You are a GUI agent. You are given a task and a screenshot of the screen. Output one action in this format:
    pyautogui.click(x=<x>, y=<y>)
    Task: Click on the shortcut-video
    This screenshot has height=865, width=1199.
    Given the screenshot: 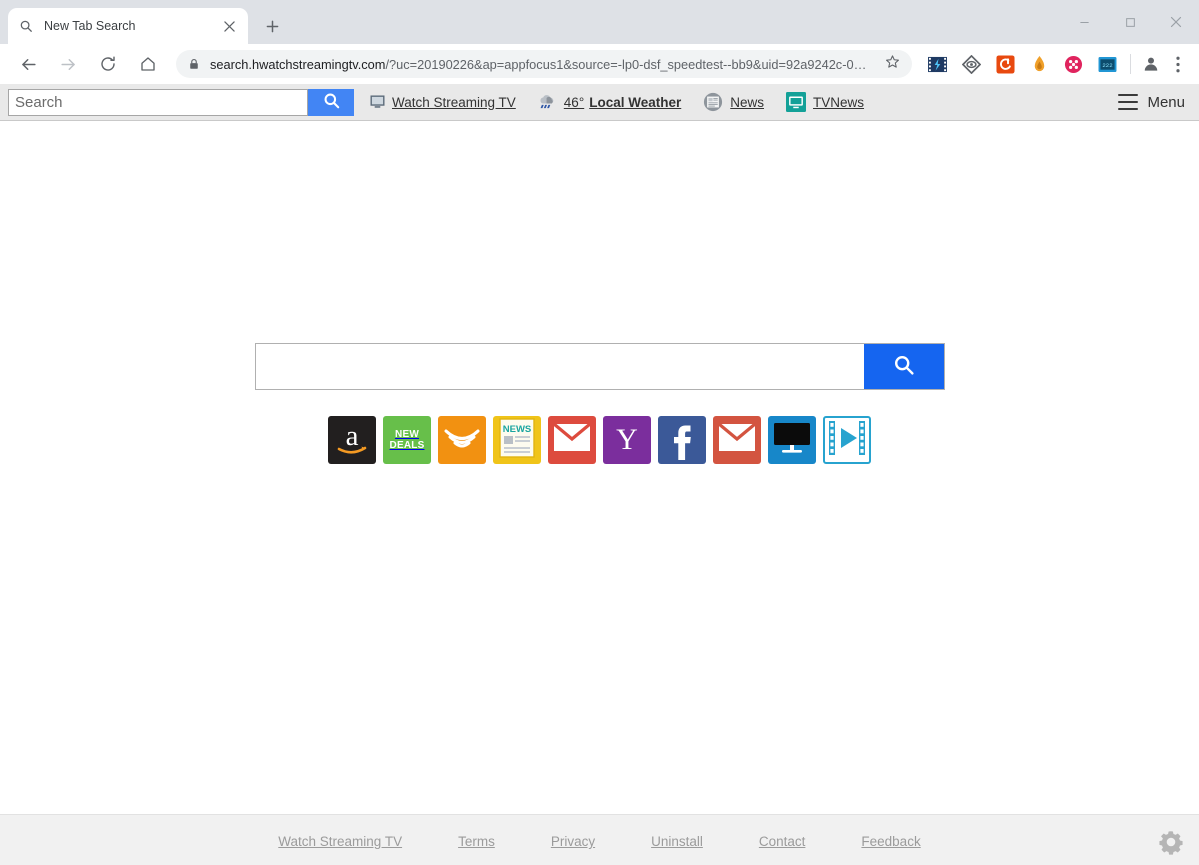 What is the action you would take?
    pyautogui.click(x=847, y=440)
    